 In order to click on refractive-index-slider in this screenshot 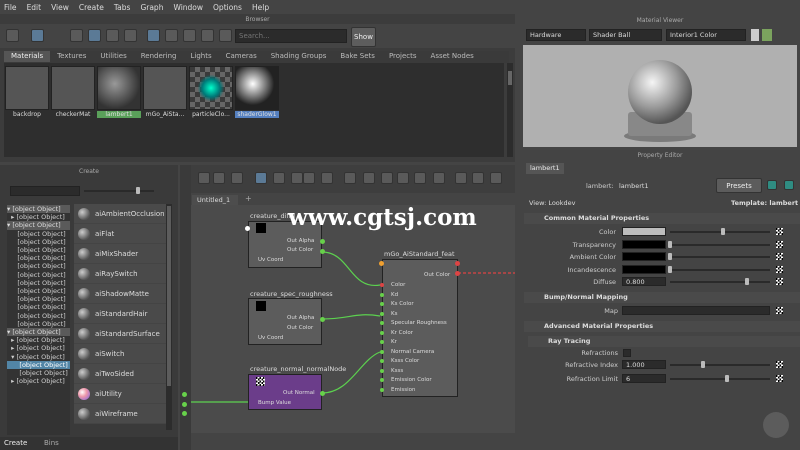, I will do `click(720, 365)`.